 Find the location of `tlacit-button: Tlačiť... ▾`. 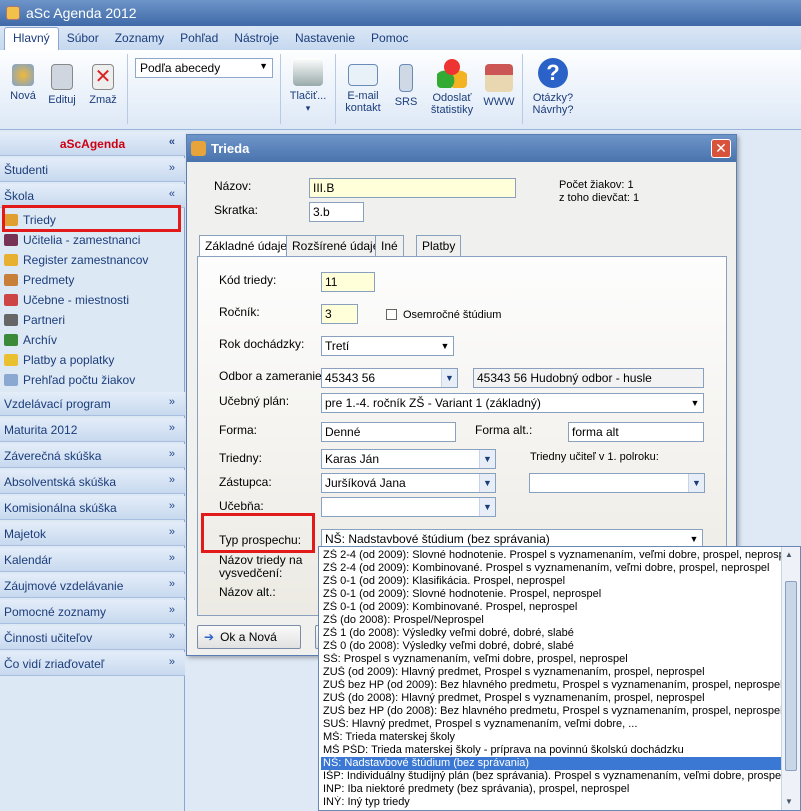

tlacit-button: Tlačiť... ▾ is located at coordinates (308, 86).